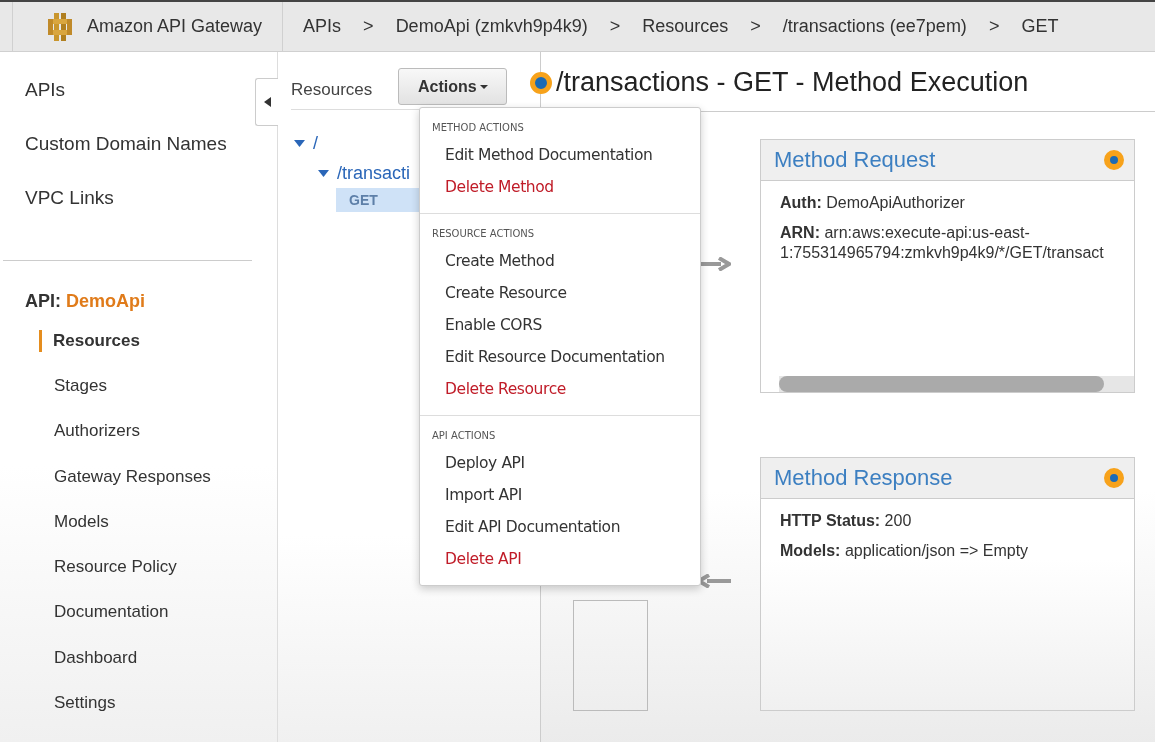 This screenshot has height=742, width=1155. I want to click on sidebar-link: VPC Links, so click(138, 211).